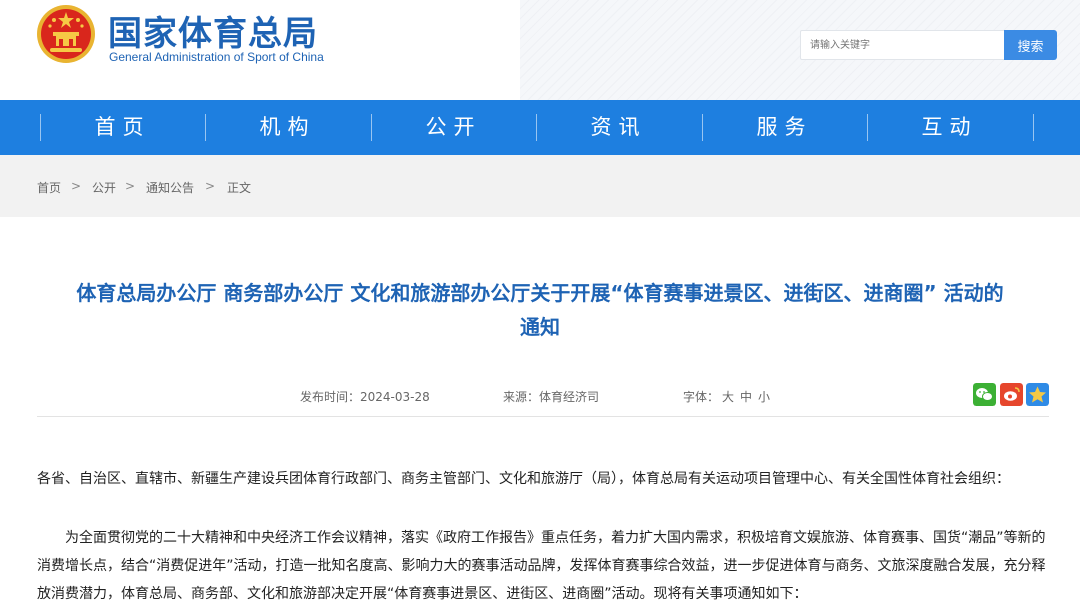 The image size is (1080, 606). Describe the element at coordinates (213, 30) in the screenshot. I see `site-title: 国家体育总局` at that location.